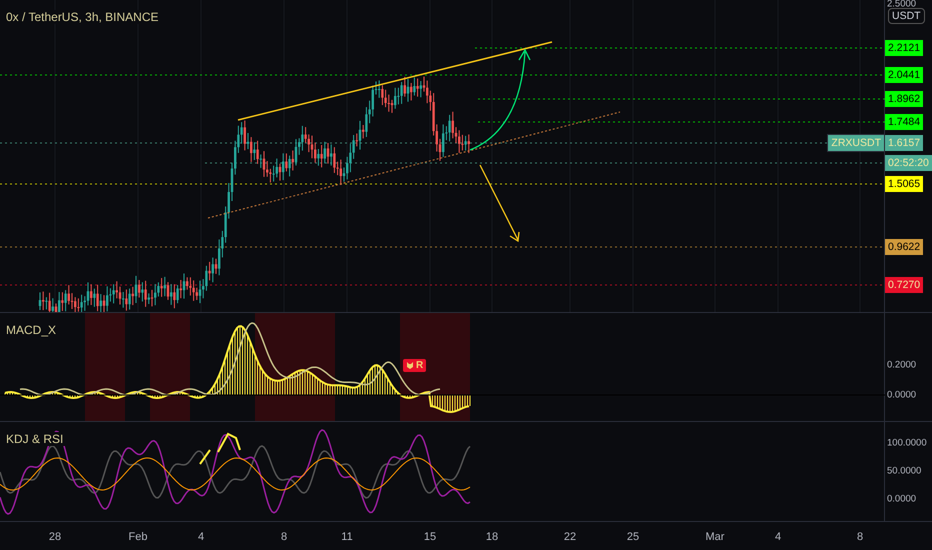  I want to click on date-label: 15, so click(430, 537).